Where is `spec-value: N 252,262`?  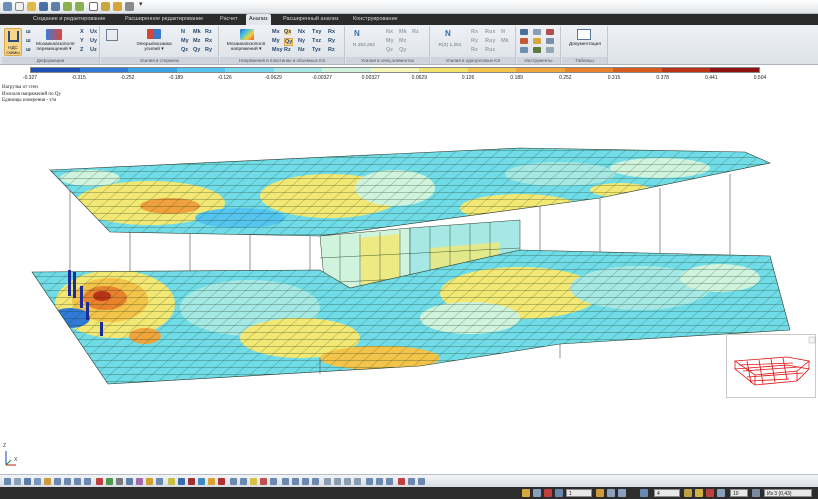 spec-value: N 252,262 is located at coordinates (364, 45).